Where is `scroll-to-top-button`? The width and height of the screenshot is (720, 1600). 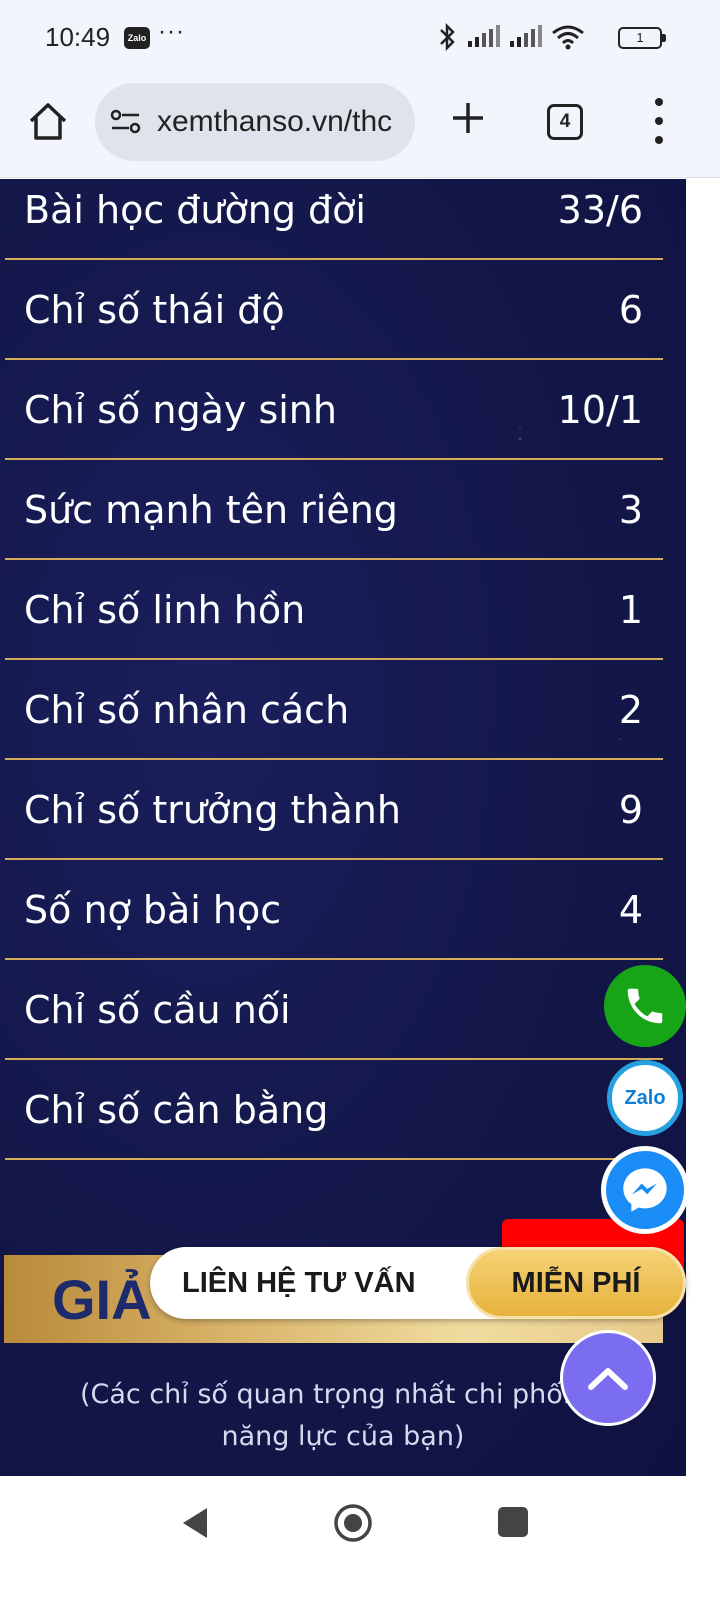 scroll-to-top-button is located at coordinates (608, 1378).